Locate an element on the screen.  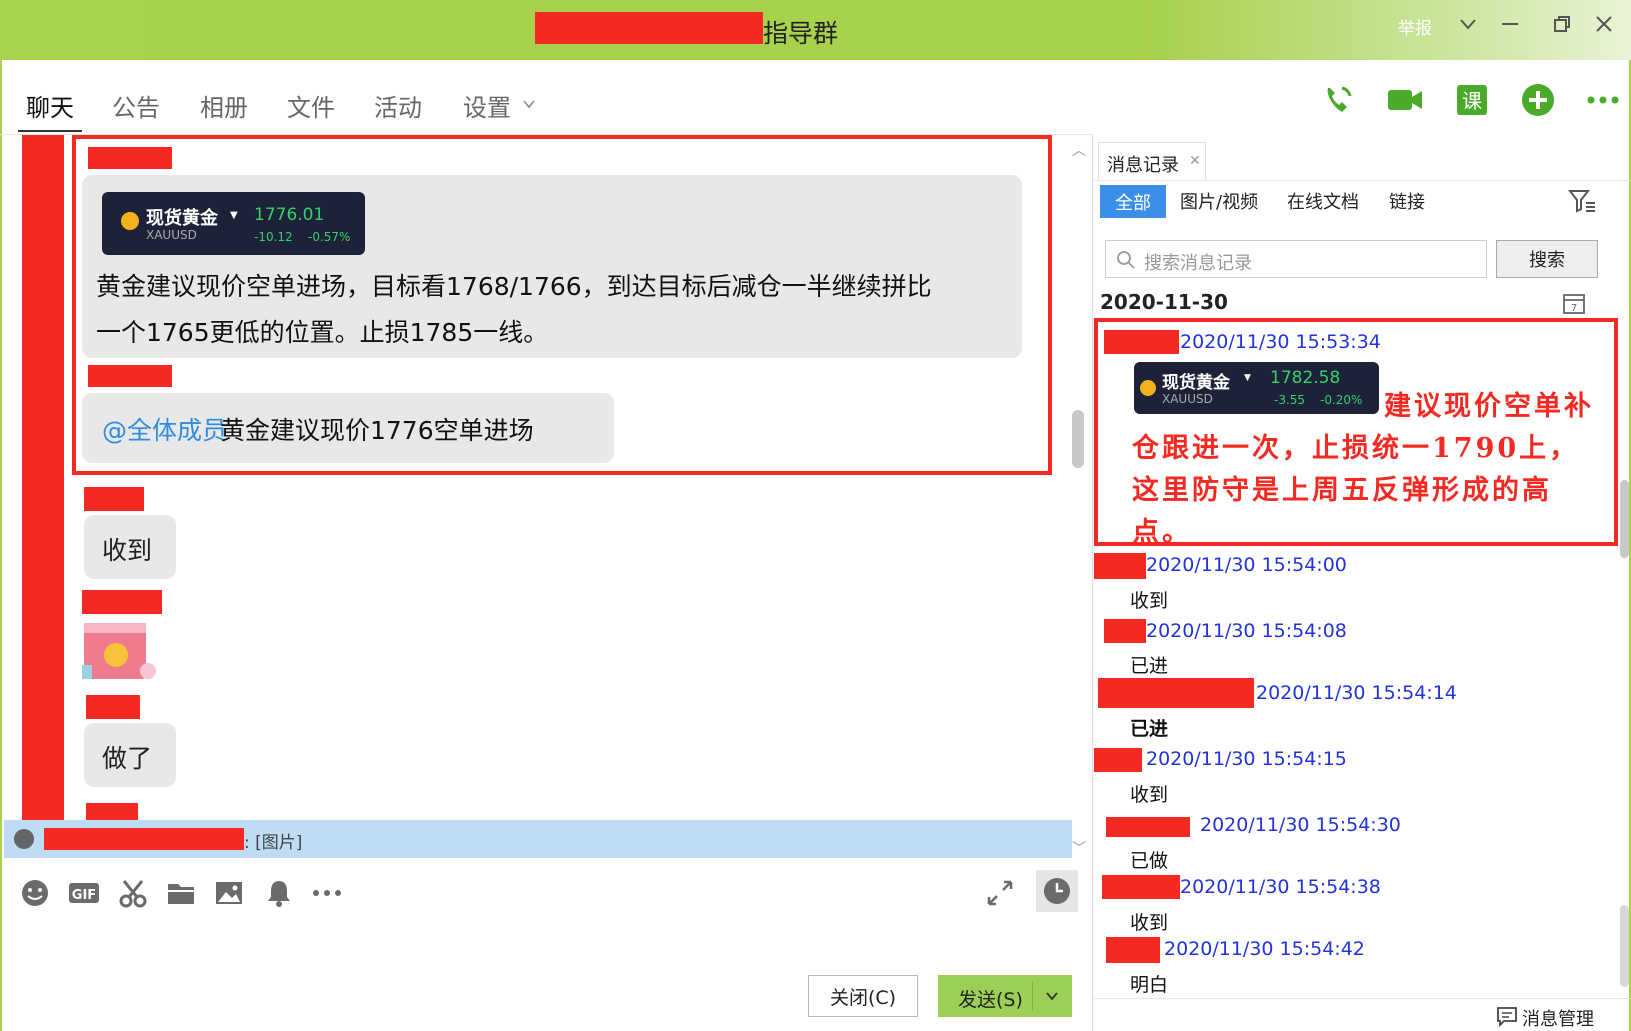
redacted-avatars is located at coordinates (43, 479).